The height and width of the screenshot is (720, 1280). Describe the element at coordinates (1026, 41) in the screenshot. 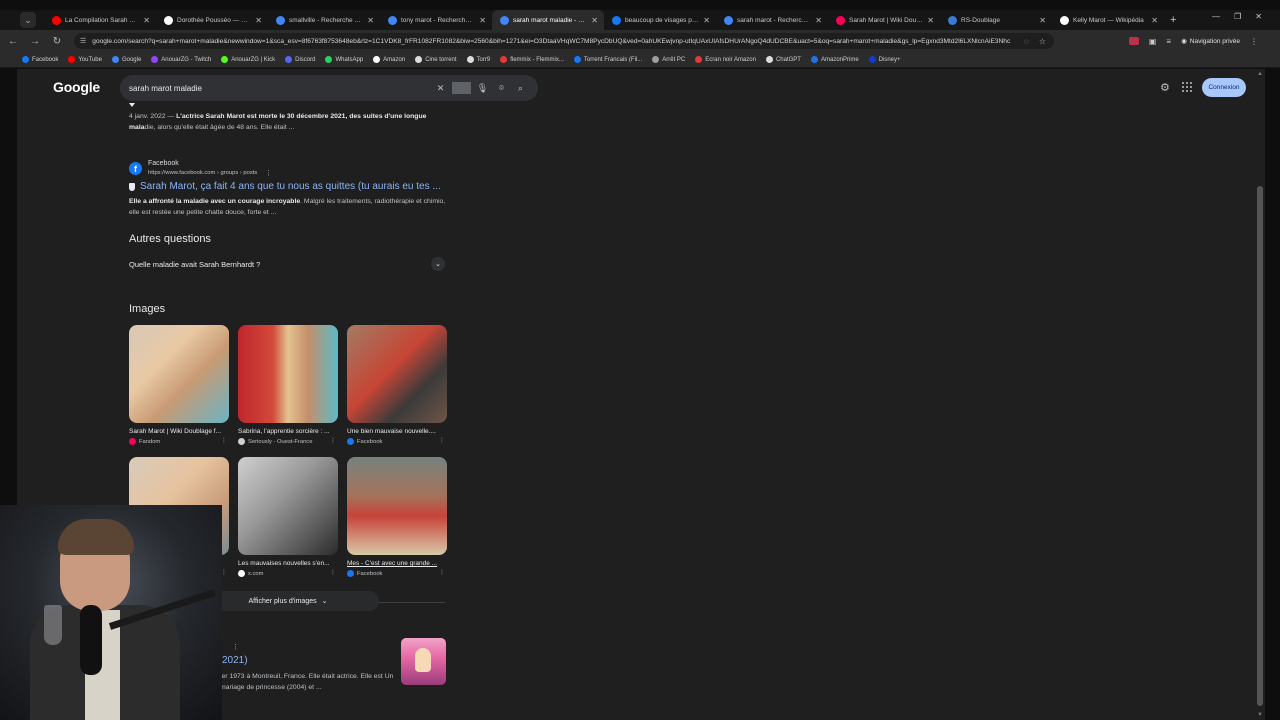

I see `eye-off-icon: ◌` at that location.